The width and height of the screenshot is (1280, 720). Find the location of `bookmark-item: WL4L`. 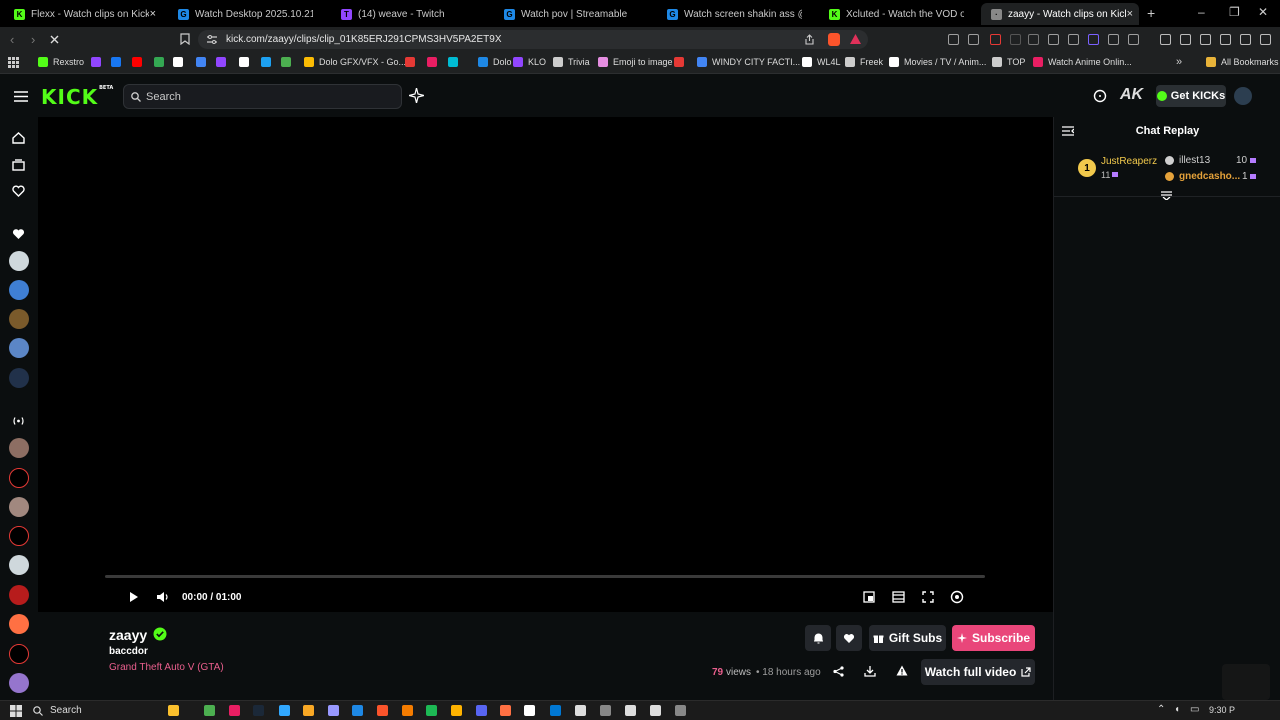

bookmark-item: WL4L is located at coordinates (821, 62).